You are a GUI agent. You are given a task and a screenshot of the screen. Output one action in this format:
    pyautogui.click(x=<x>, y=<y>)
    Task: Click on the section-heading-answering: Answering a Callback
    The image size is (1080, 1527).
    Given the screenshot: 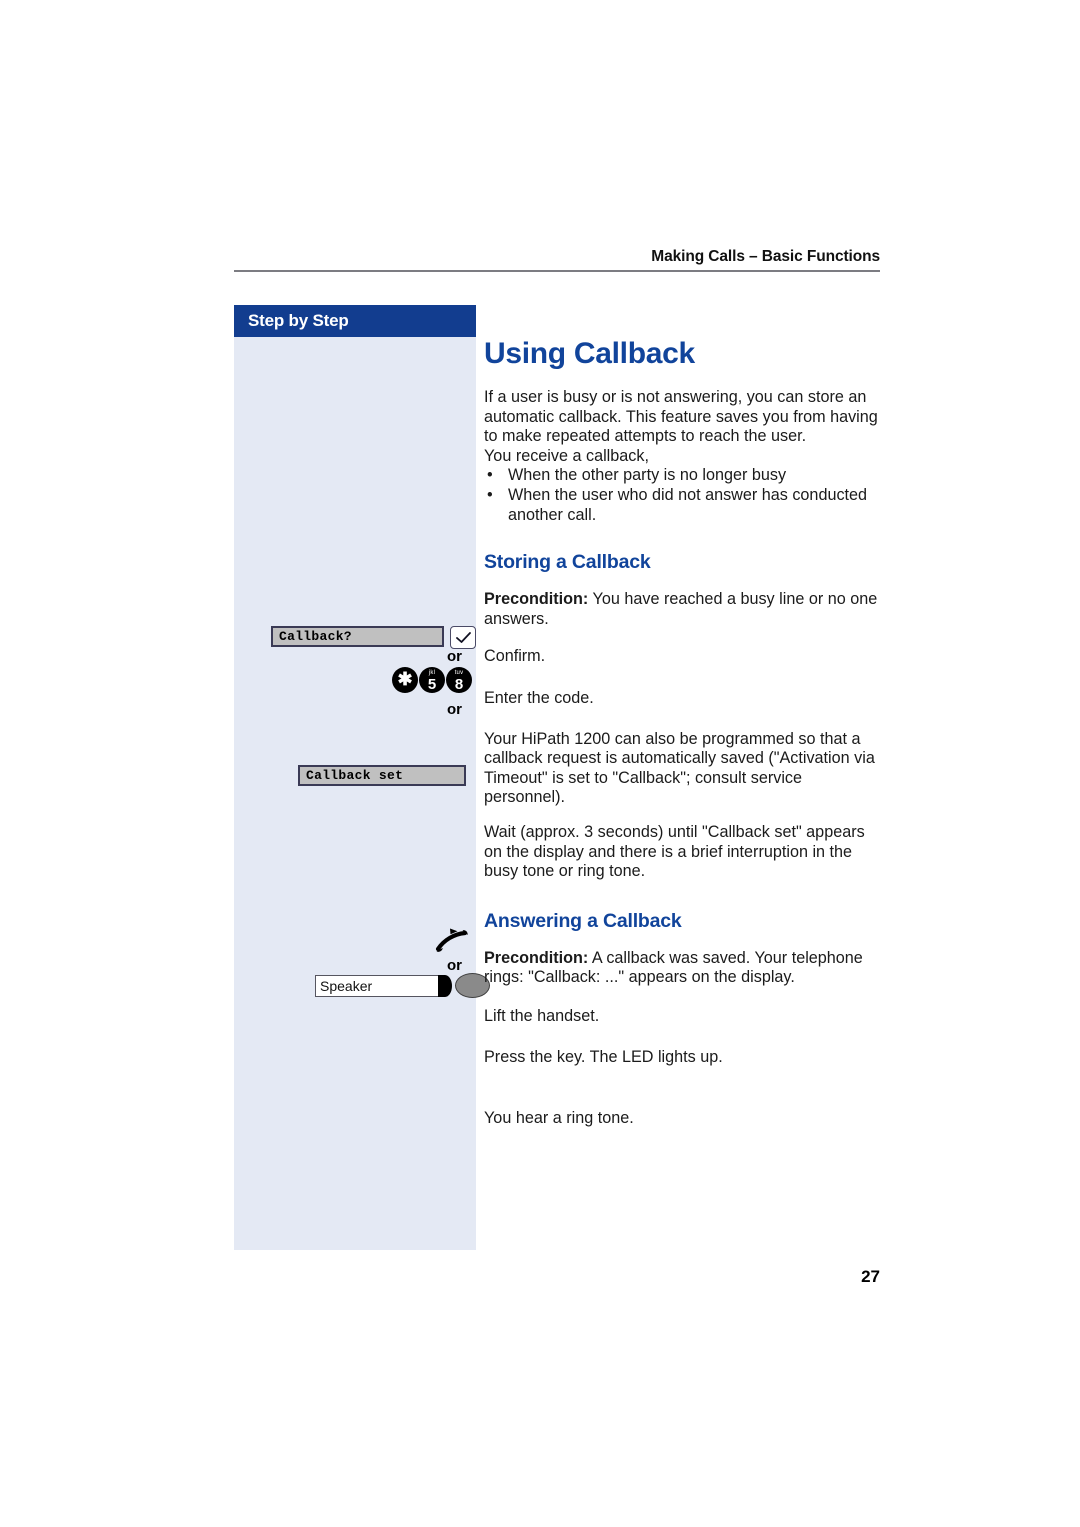 What is the action you would take?
    pyautogui.click(x=583, y=920)
    